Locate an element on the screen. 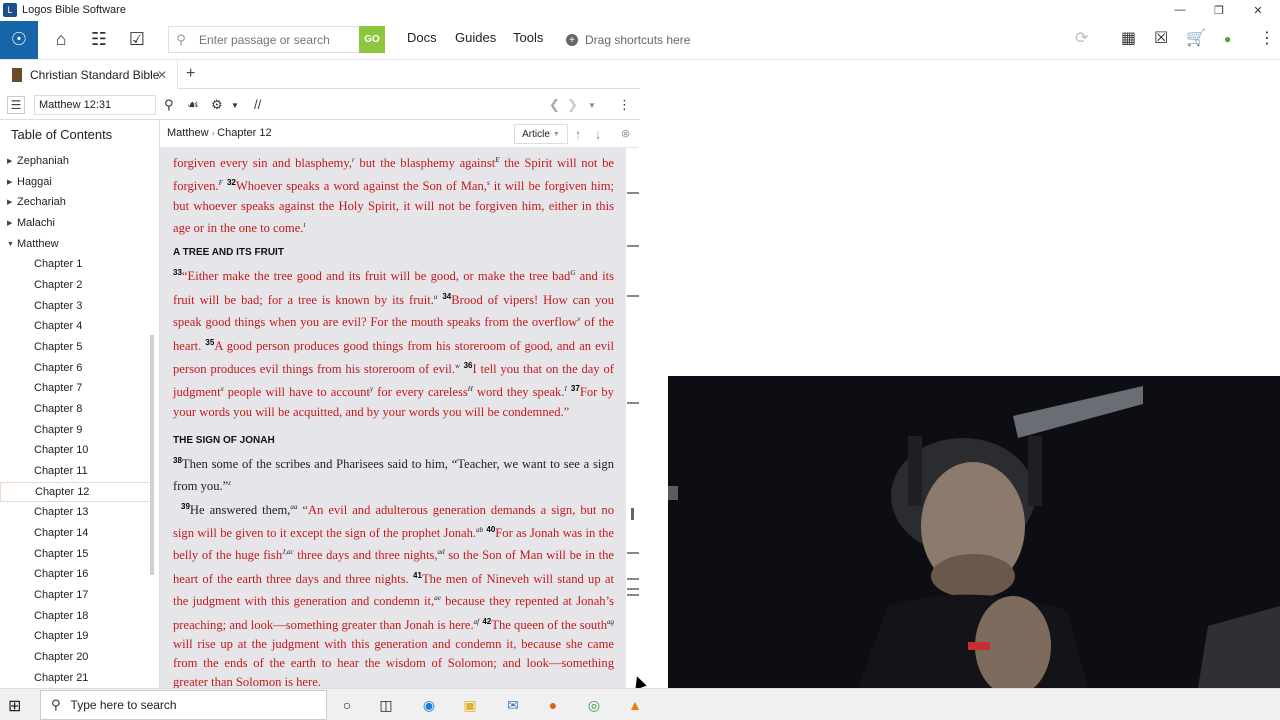 The image size is (1280, 720). footnote-marker: z is located at coordinates (229, 483).